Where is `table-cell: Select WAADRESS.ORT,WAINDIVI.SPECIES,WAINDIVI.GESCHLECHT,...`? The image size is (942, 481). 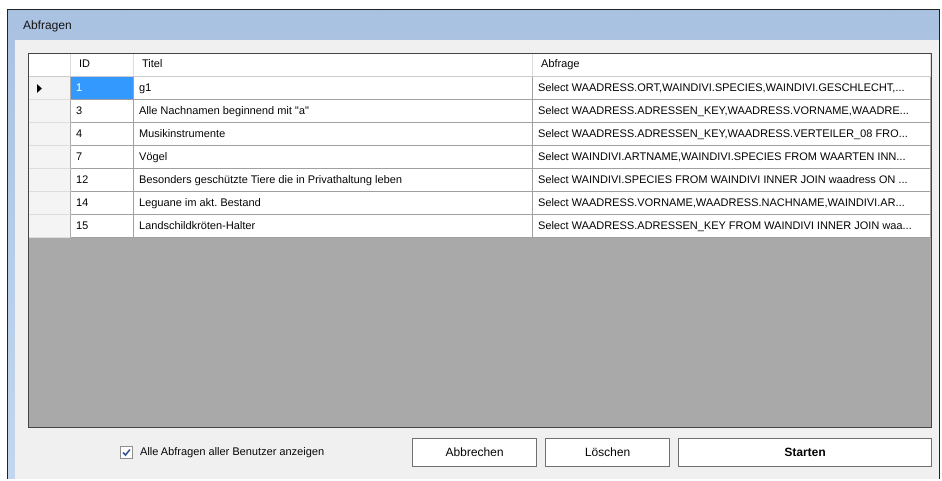 table-cell: Select WAADRESS.ORT,WAINDIVI.SPECIES,WAINDIVI.GESCHLECHT,... is located at coordinates (732, 88).